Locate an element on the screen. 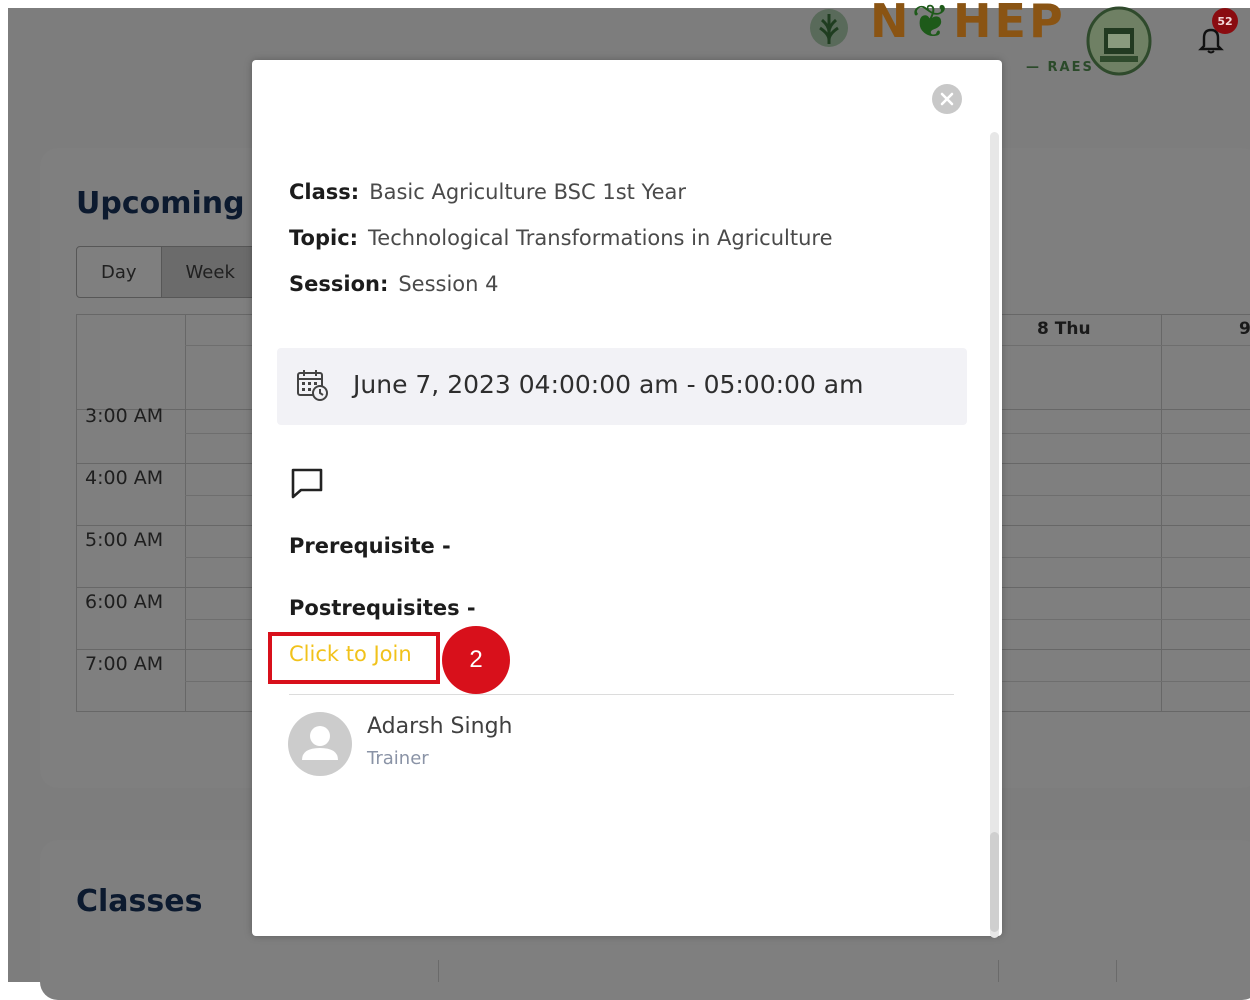 The width and height of the screenshot is (1250, 1000). trainer-avatar is located at coordinates (320, 744).